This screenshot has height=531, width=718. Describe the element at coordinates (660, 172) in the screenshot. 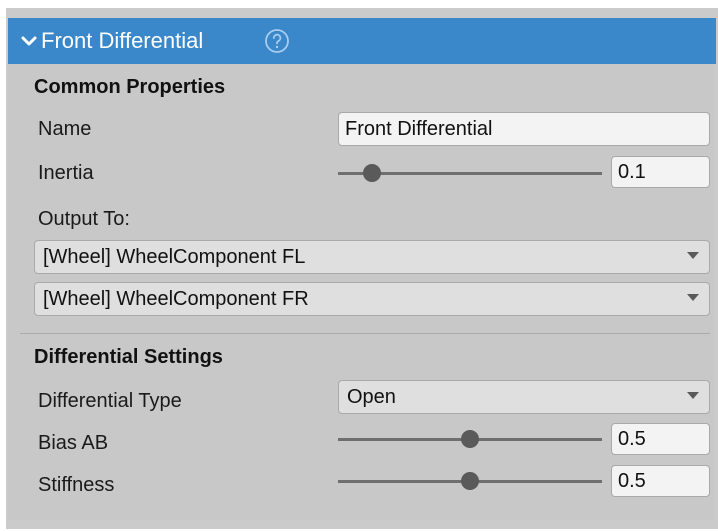

I see `inertia-field: 0.1` at that location.